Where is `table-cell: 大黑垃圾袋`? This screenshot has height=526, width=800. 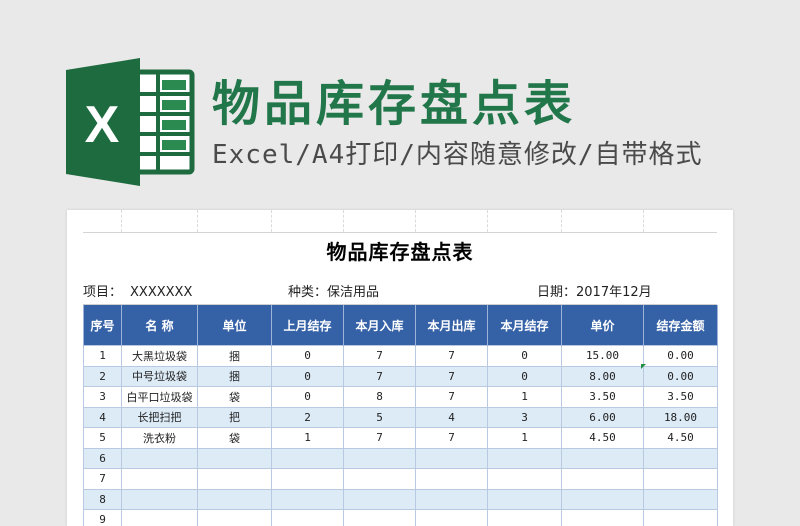 table-cell: 大黑垃圾袋 is located at coordinates (159, 356).